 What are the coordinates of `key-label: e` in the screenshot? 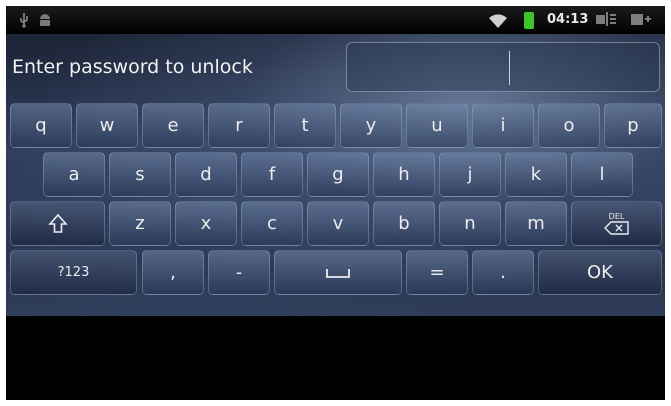 It's located at (173, 125).